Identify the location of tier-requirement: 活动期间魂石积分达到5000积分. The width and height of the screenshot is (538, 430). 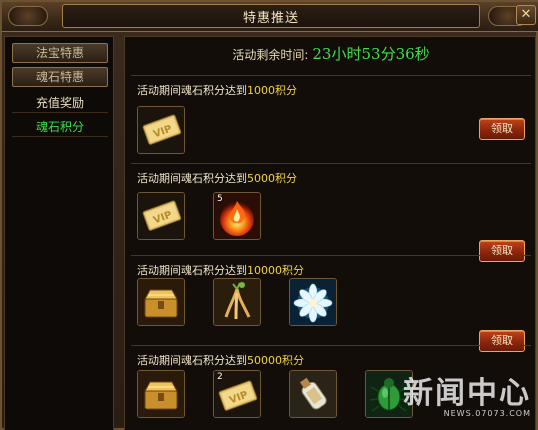
(217, 178).